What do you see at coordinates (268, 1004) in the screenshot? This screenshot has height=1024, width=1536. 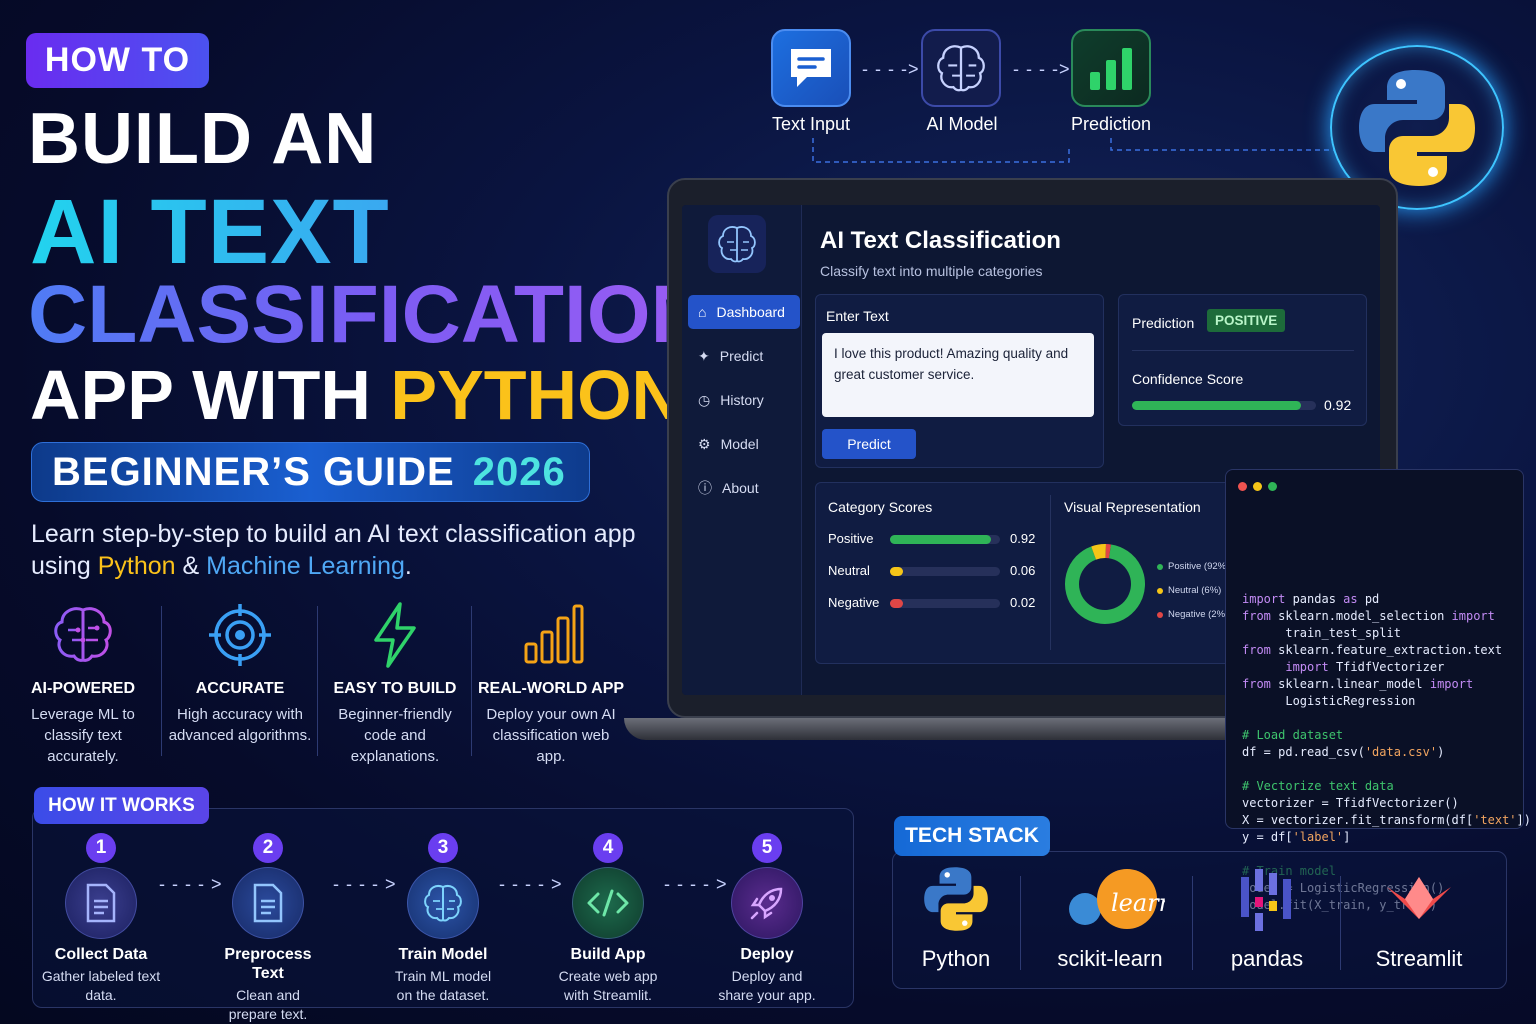 I see `step-desc: Clean and prepare text.` at bounding box center [268, 1004].